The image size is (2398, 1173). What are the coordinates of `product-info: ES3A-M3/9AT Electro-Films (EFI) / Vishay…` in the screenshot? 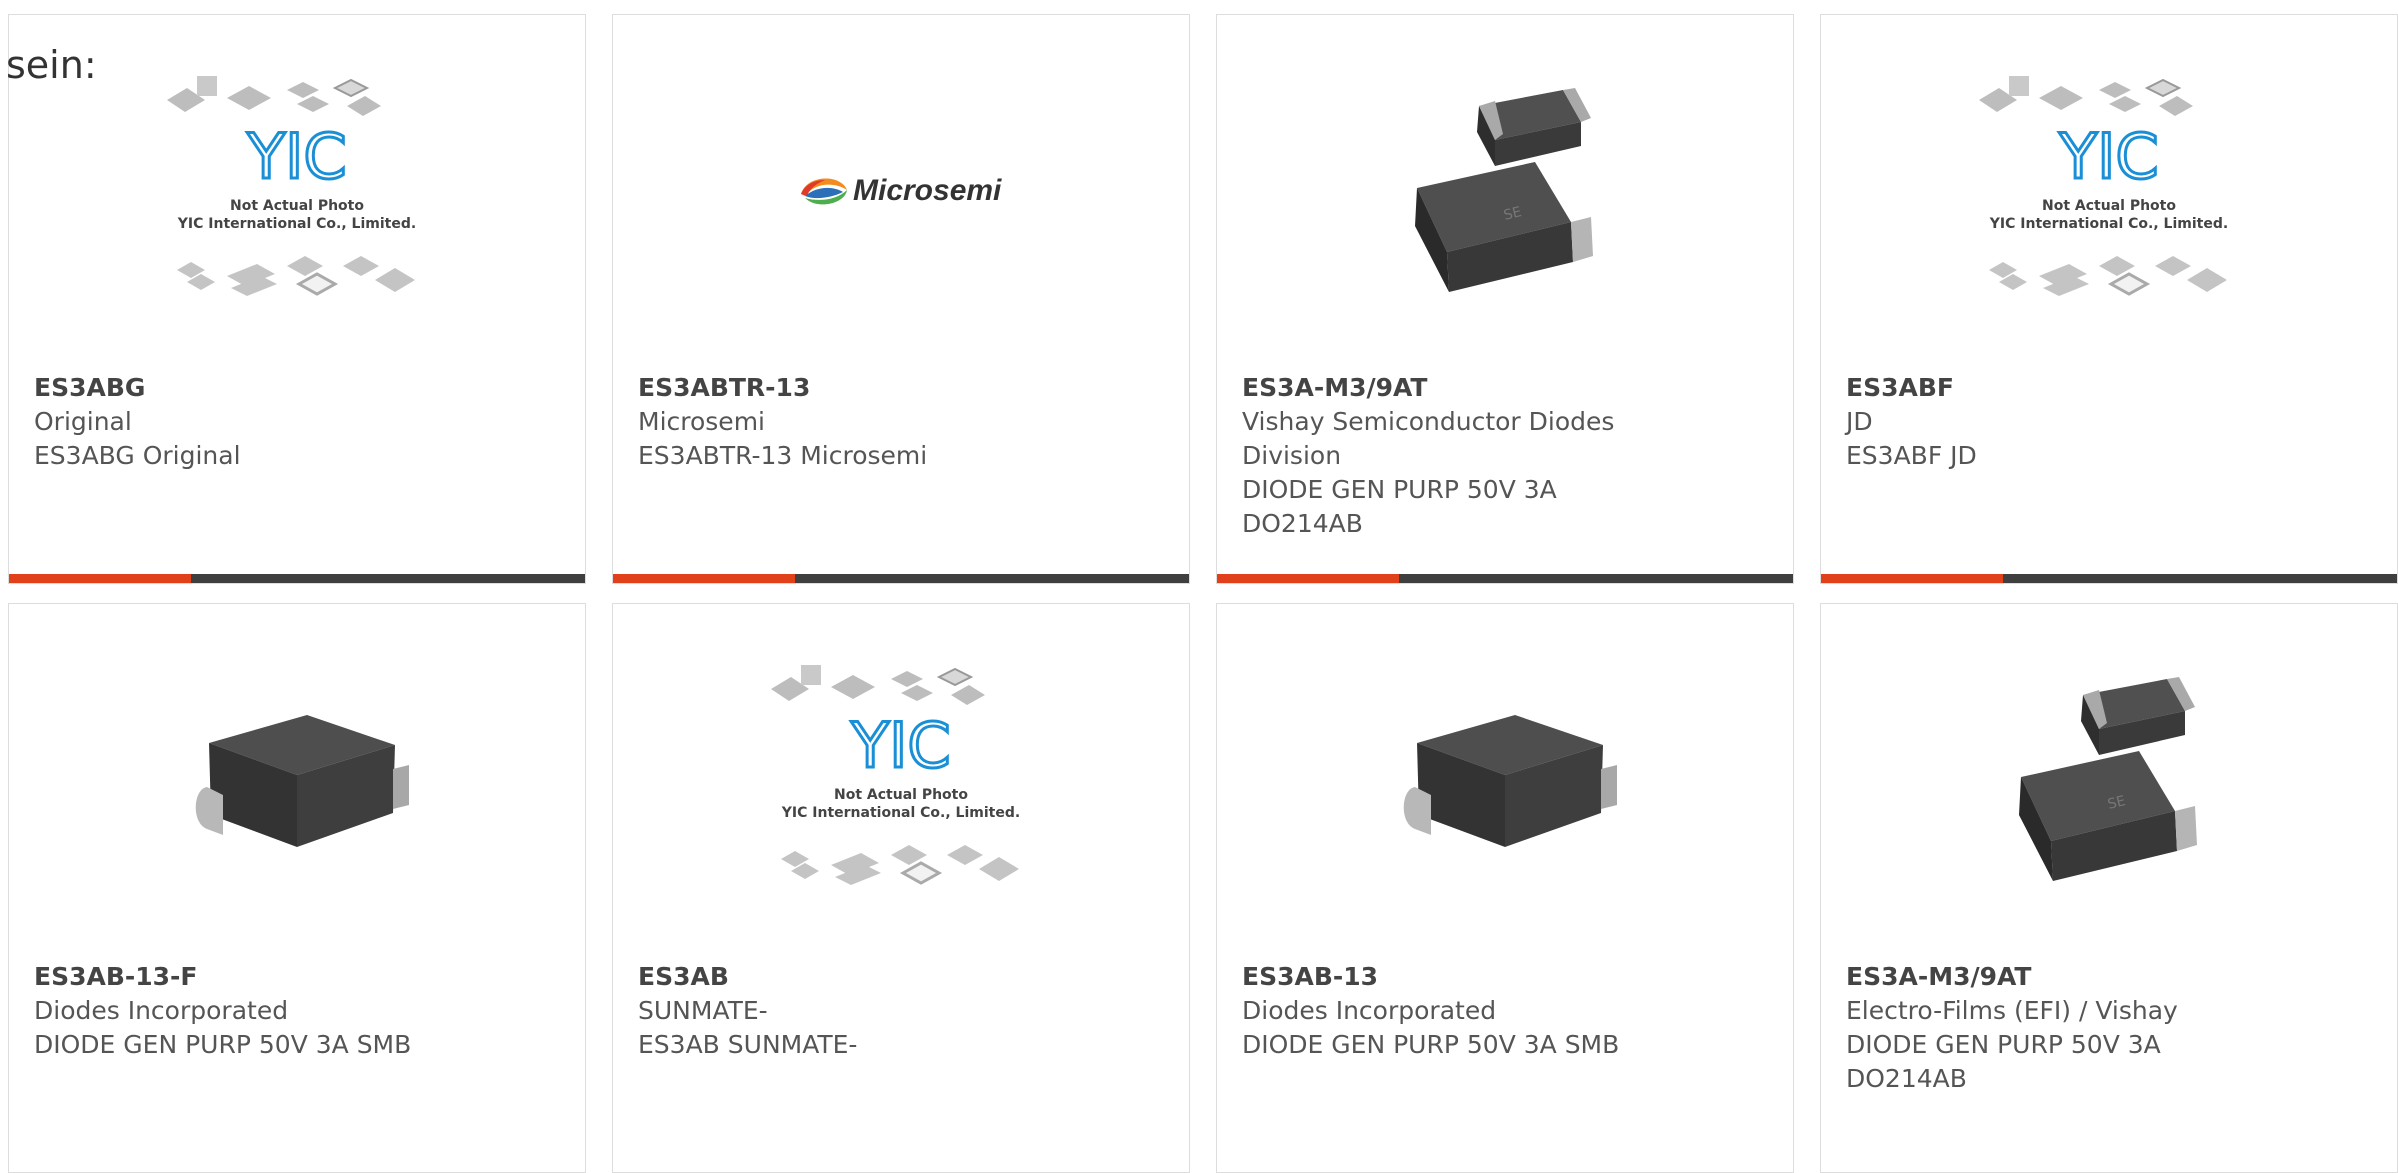 It's located at (2106, 1028).